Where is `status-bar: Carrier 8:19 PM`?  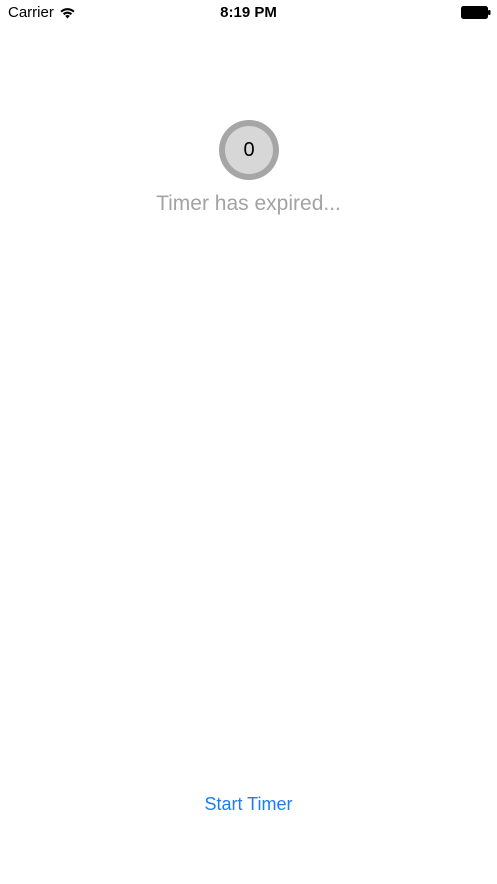
status-bar: Carrier 8:19 PM is located at coordinates (248, 13).